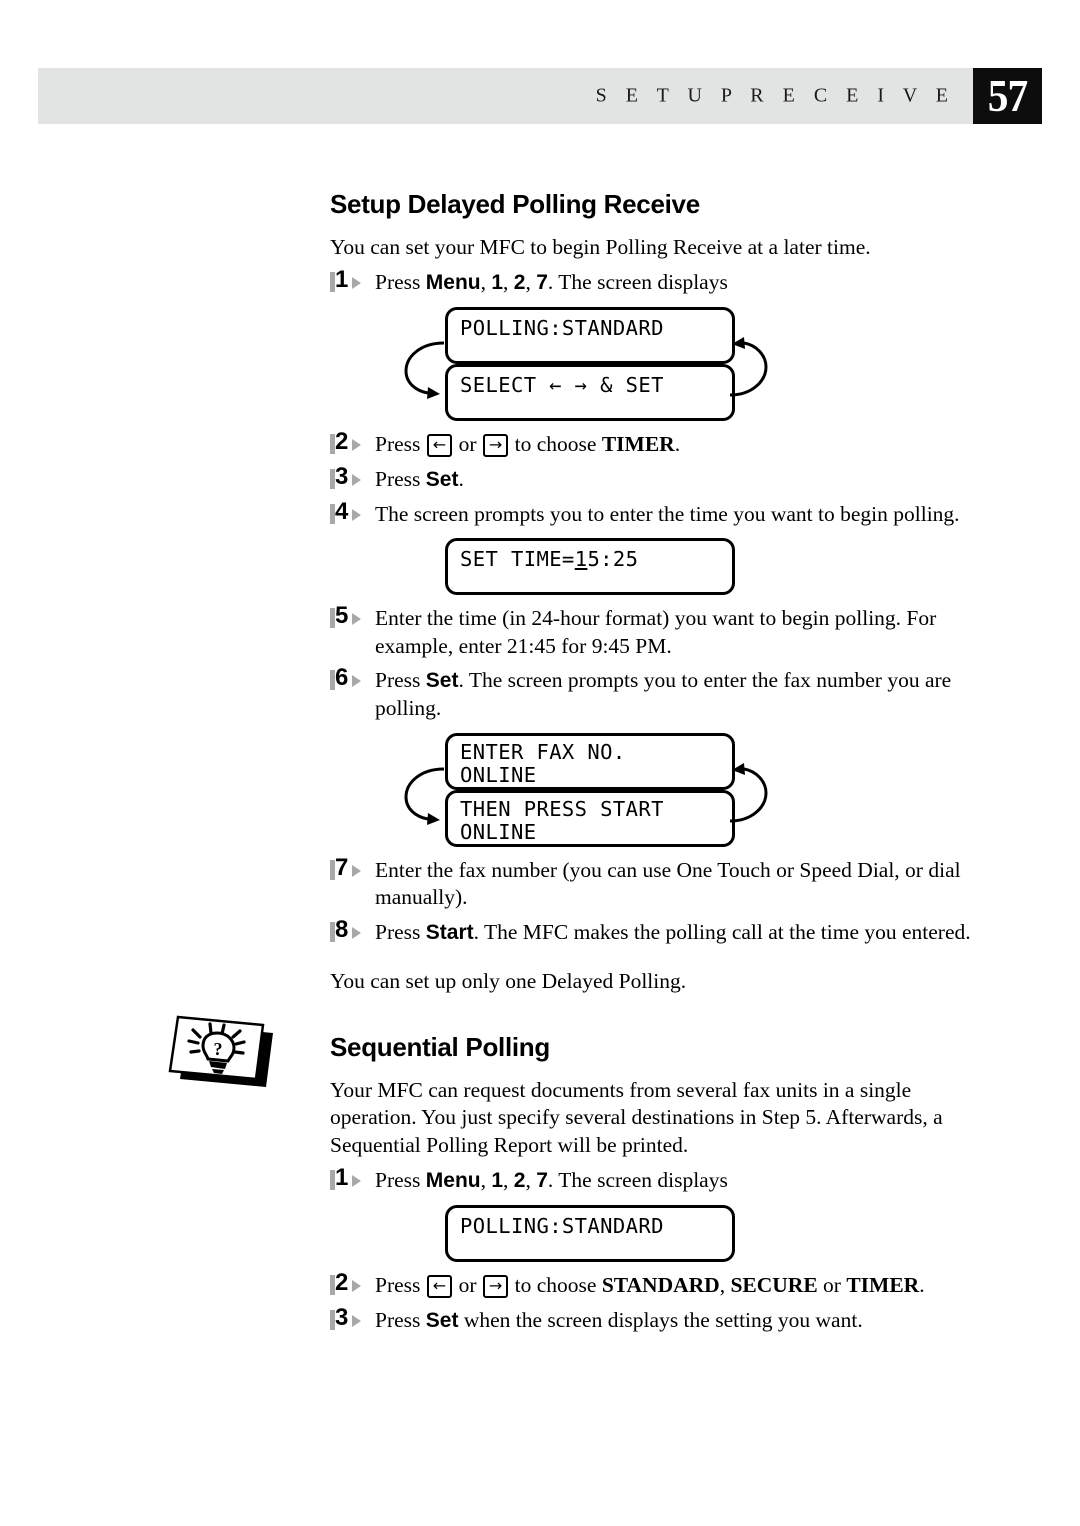 The image size is (1080, 1526). Describe the element at coordinates (581, 559) in the screenshot. I see `lcd-cursor-char: 1` at that location.